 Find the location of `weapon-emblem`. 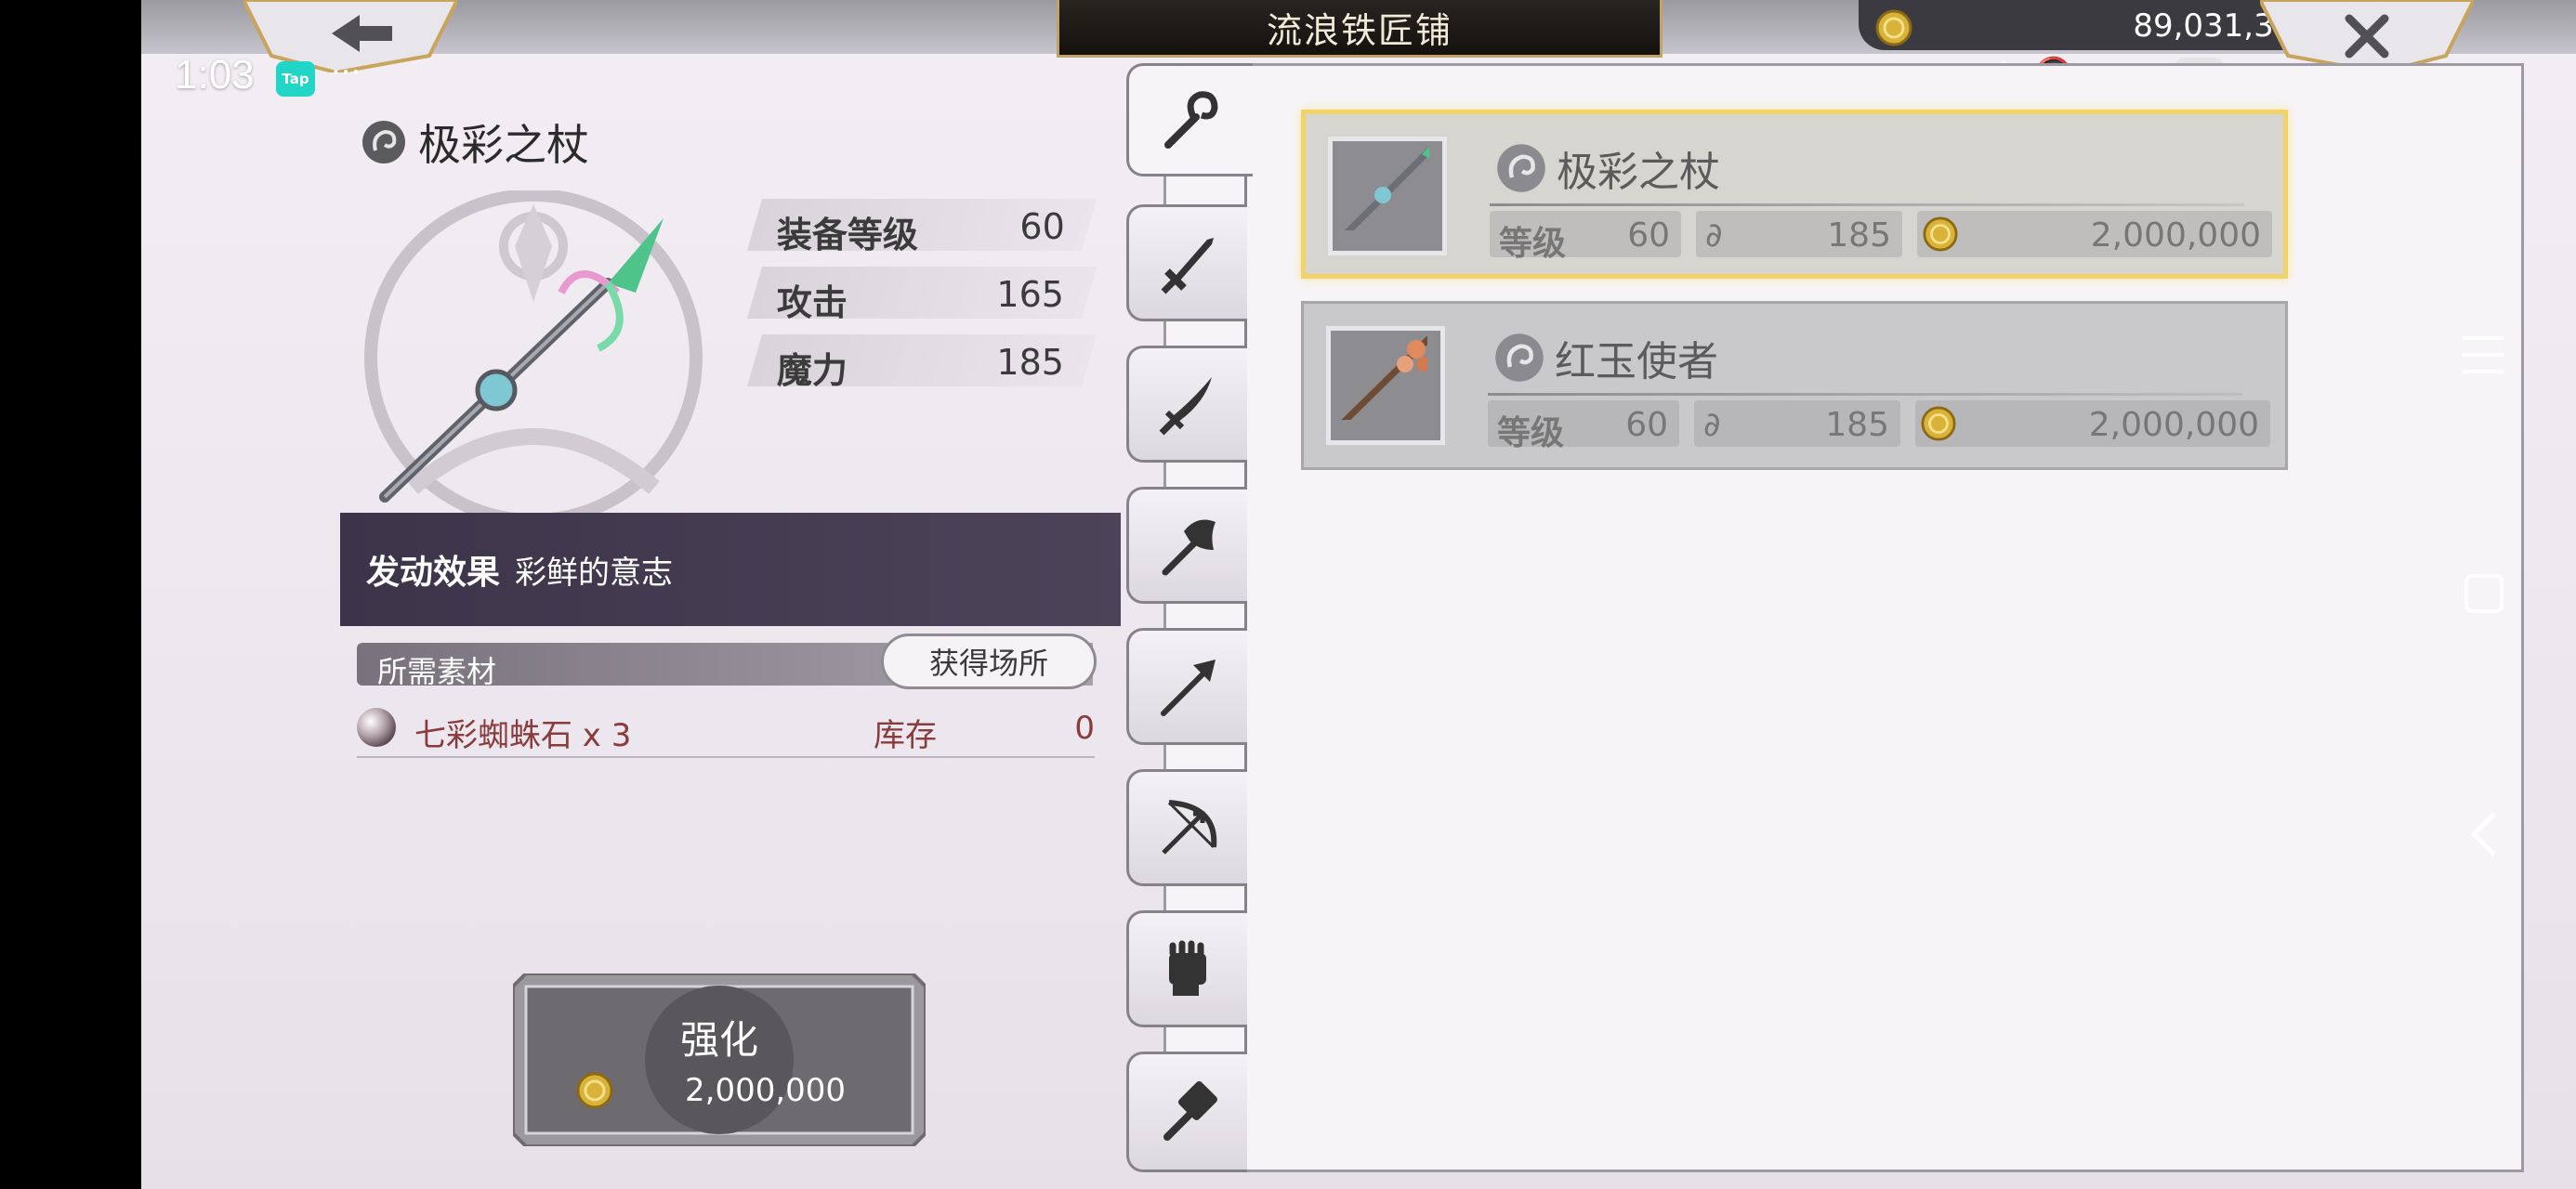

weapon-emblem is located at coordinates (533, 357).